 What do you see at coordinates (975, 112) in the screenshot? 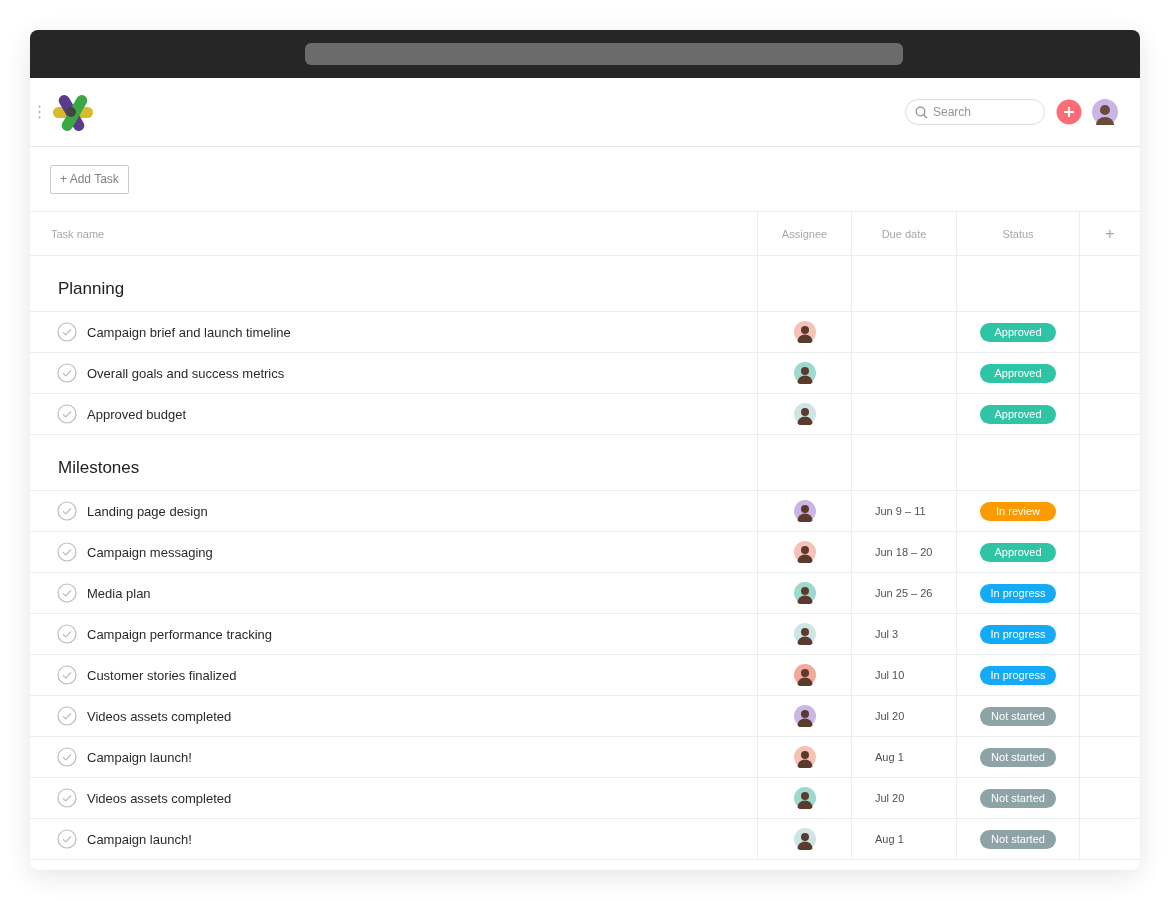
I see `search-field: Search` at bounding box center [975, 112].